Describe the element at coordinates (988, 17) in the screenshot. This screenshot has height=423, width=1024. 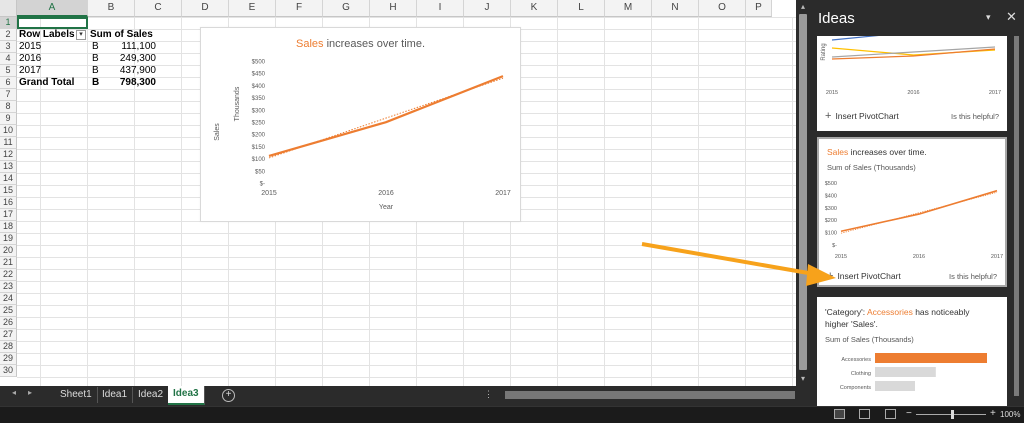
I see `pane-options-icon: ▾` at that location.